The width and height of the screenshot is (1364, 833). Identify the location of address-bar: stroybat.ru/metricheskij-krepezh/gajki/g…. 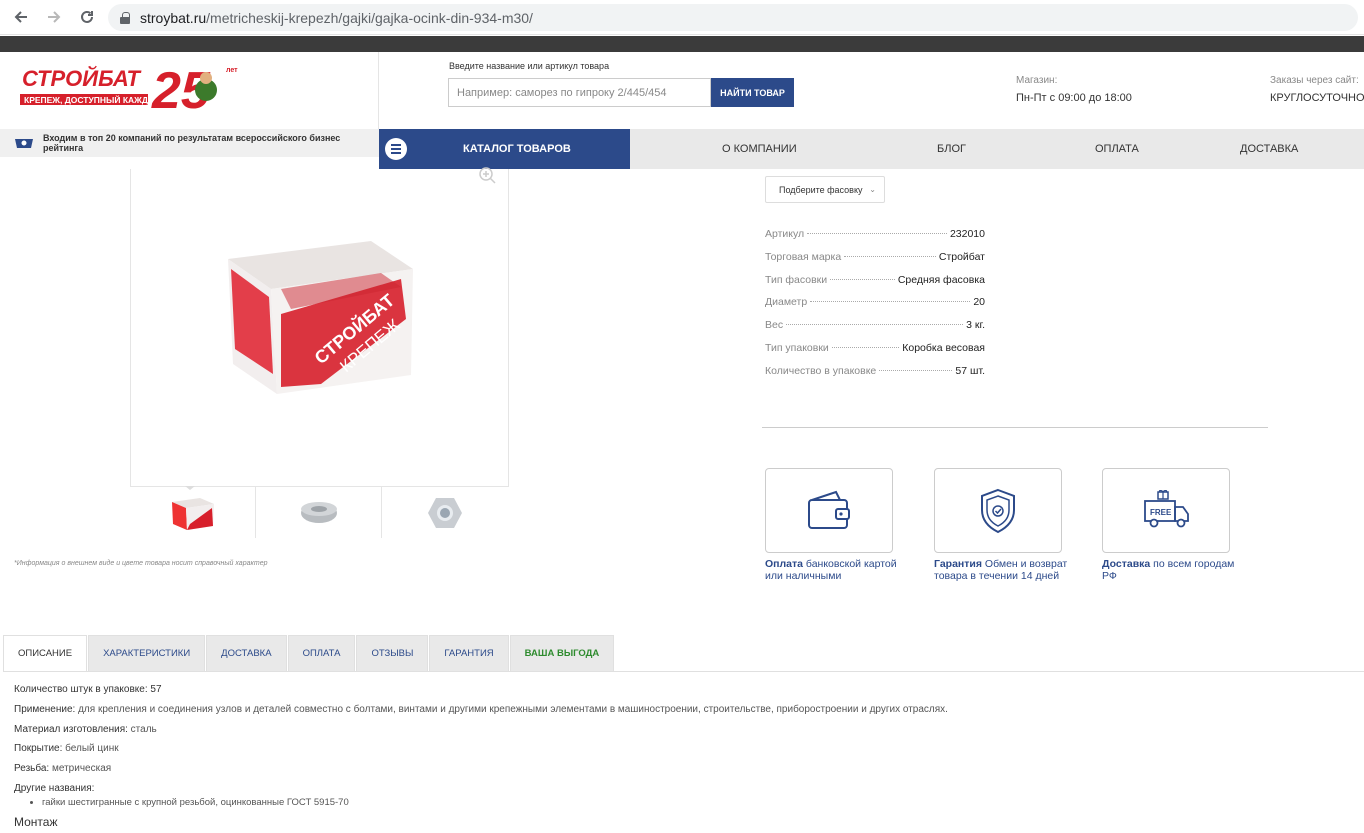
(733, 17).